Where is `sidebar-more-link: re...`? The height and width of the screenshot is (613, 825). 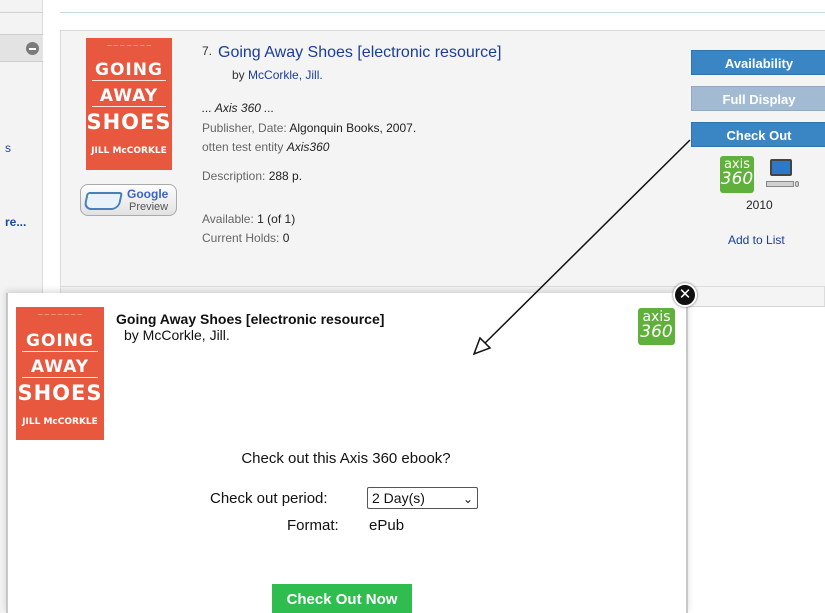
sidebar-more-link: re... is located at coordinates (15, 222).